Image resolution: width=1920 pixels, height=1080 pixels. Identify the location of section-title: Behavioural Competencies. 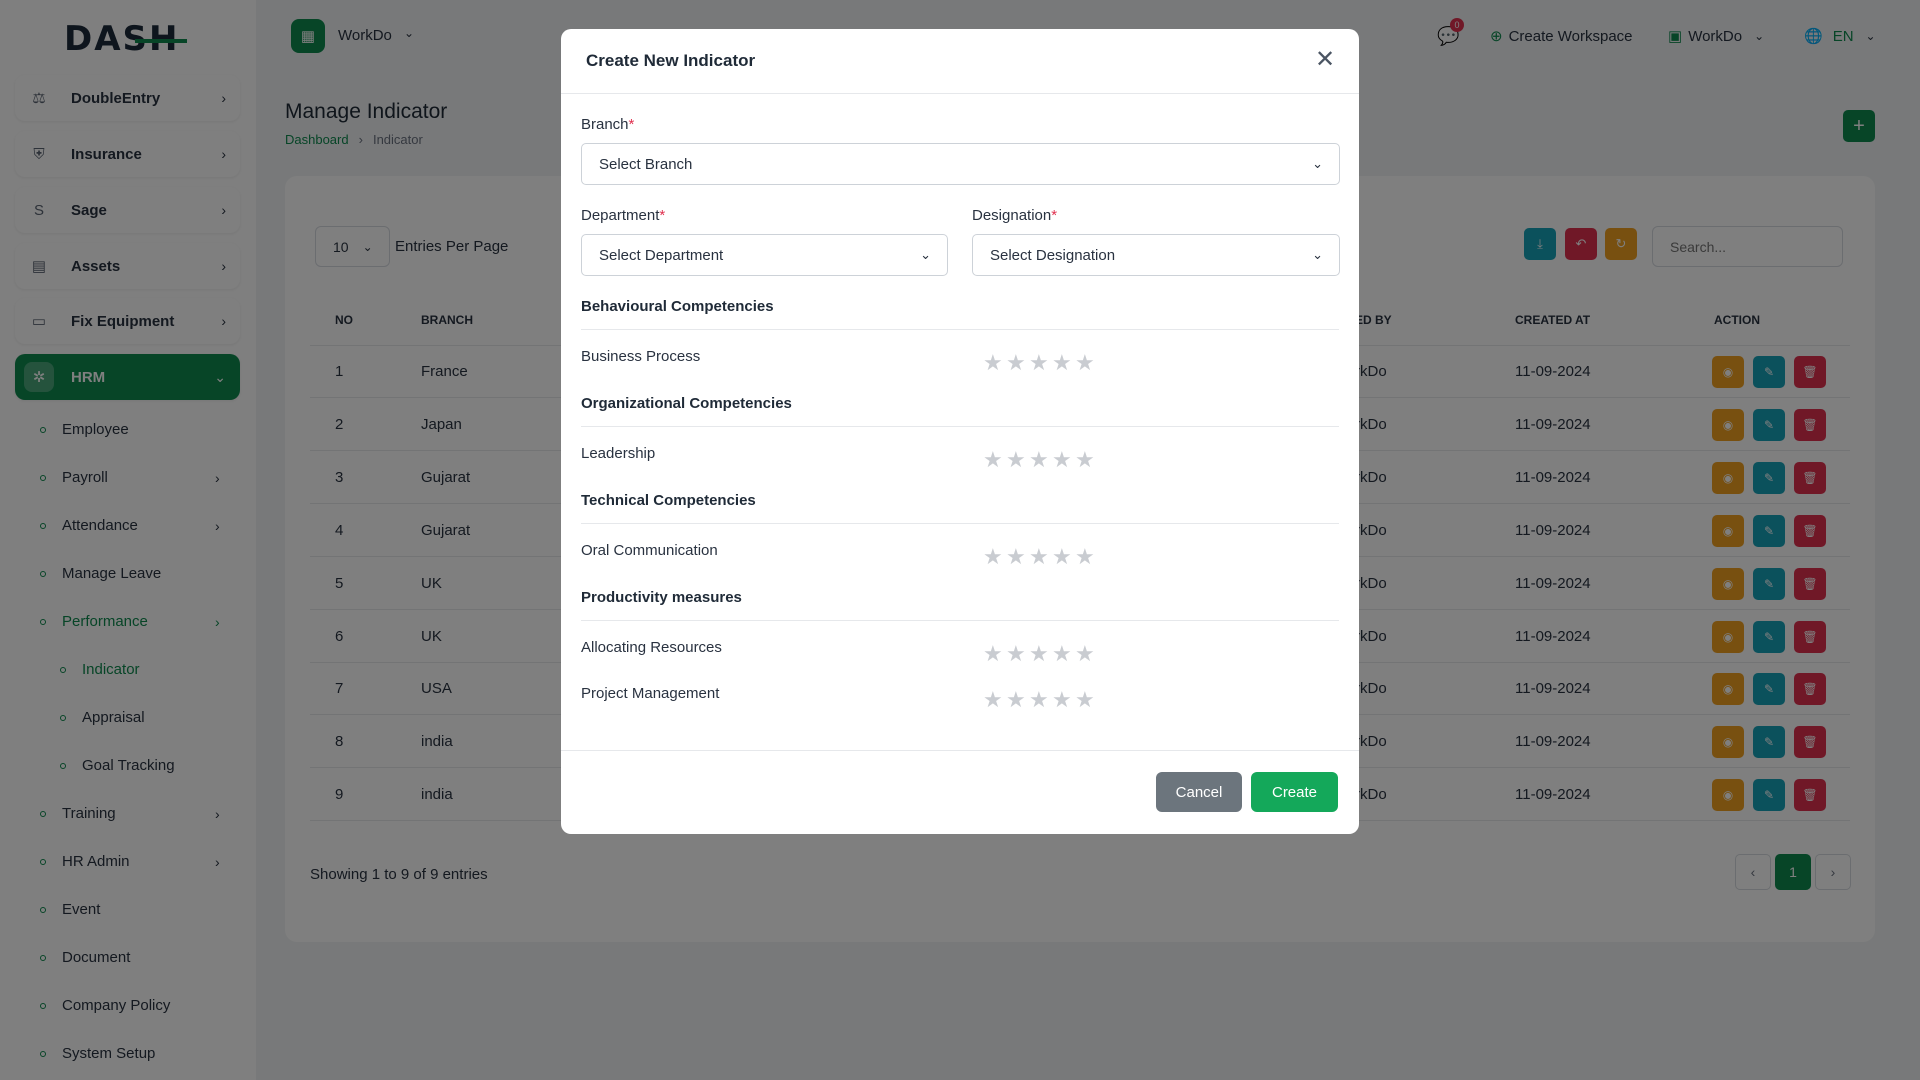
(677, 306).